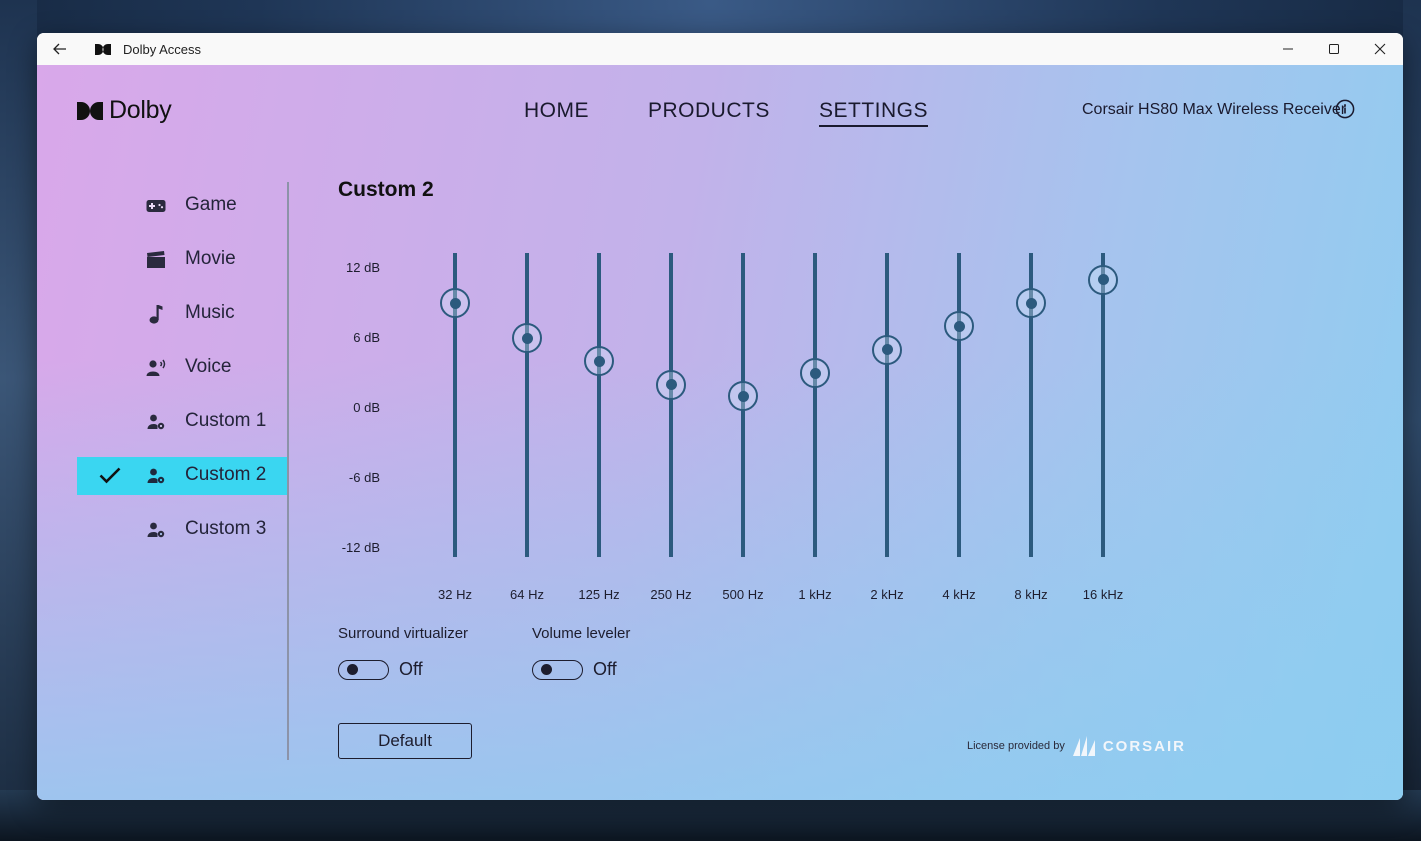  I want to click on preset-music: Music, so click(183, 314).